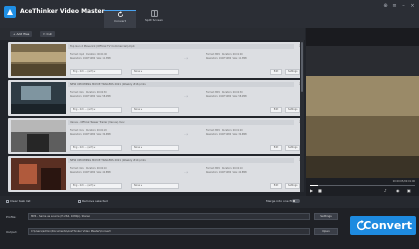  I want to click on convert-button: Convert, so click(383, 225).